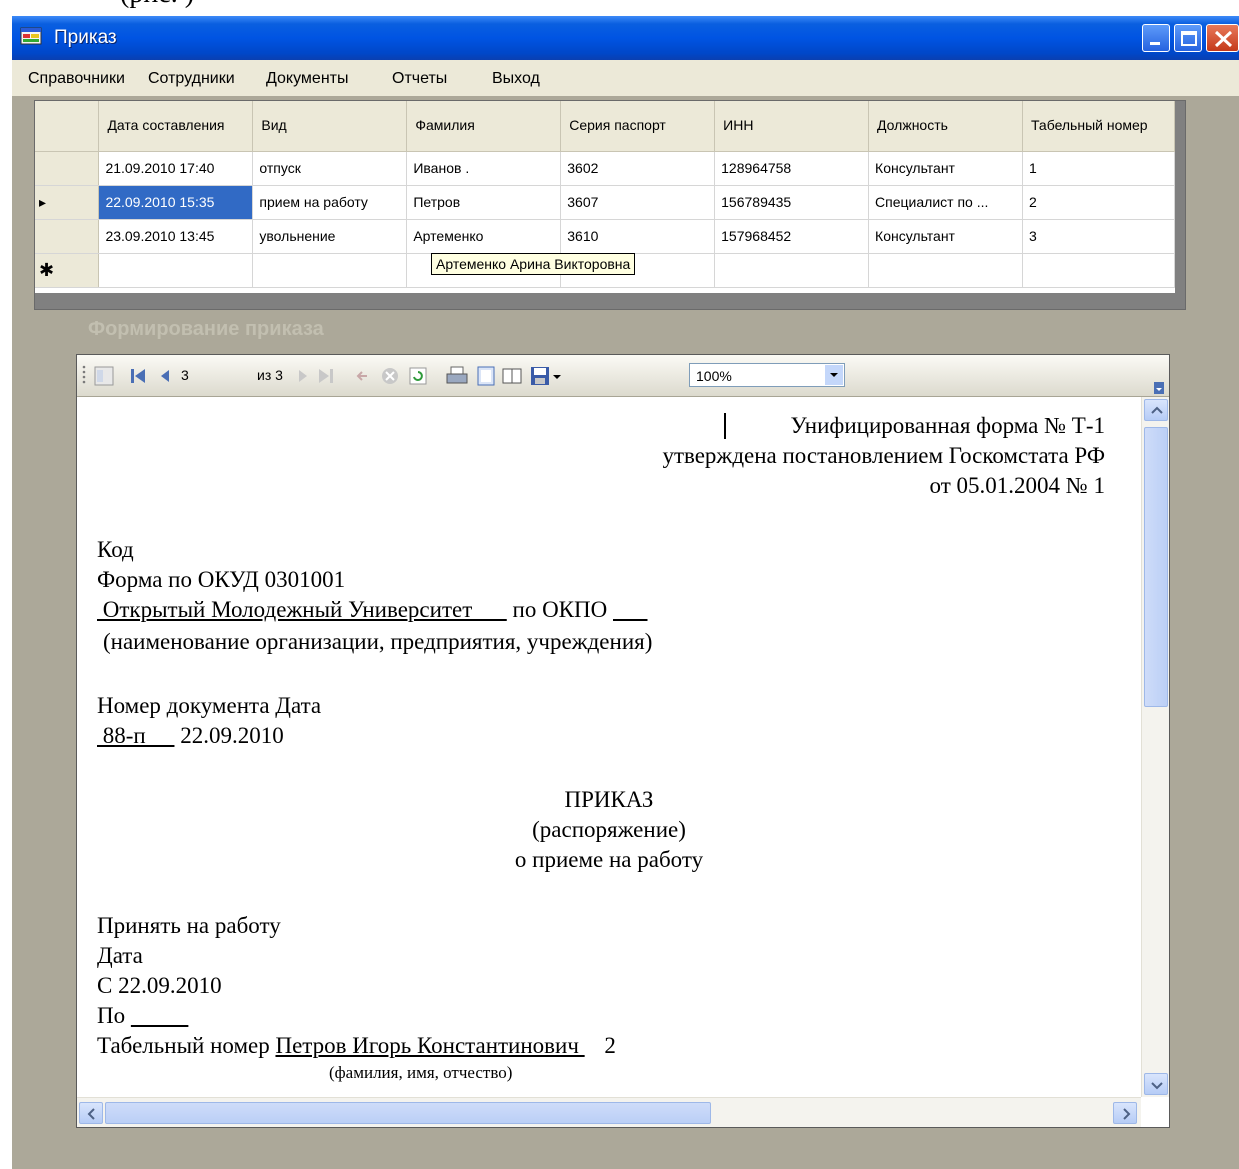 The height and width of the screenshot is (1169, 1239). I want to click on print-layout-icon, so click(486, 376).